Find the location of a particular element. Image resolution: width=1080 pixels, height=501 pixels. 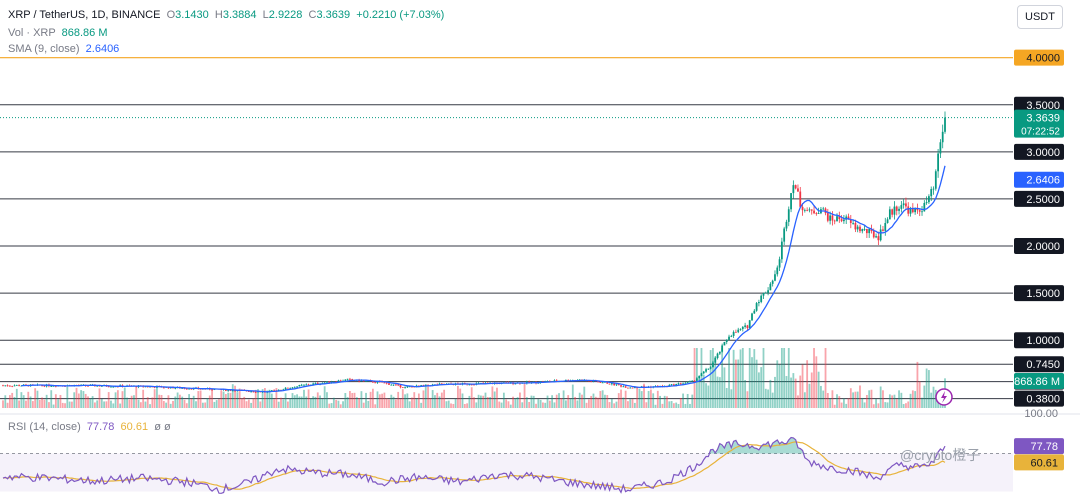

rsi-value-label: 77.78 is located at coordinates (1044, 447).